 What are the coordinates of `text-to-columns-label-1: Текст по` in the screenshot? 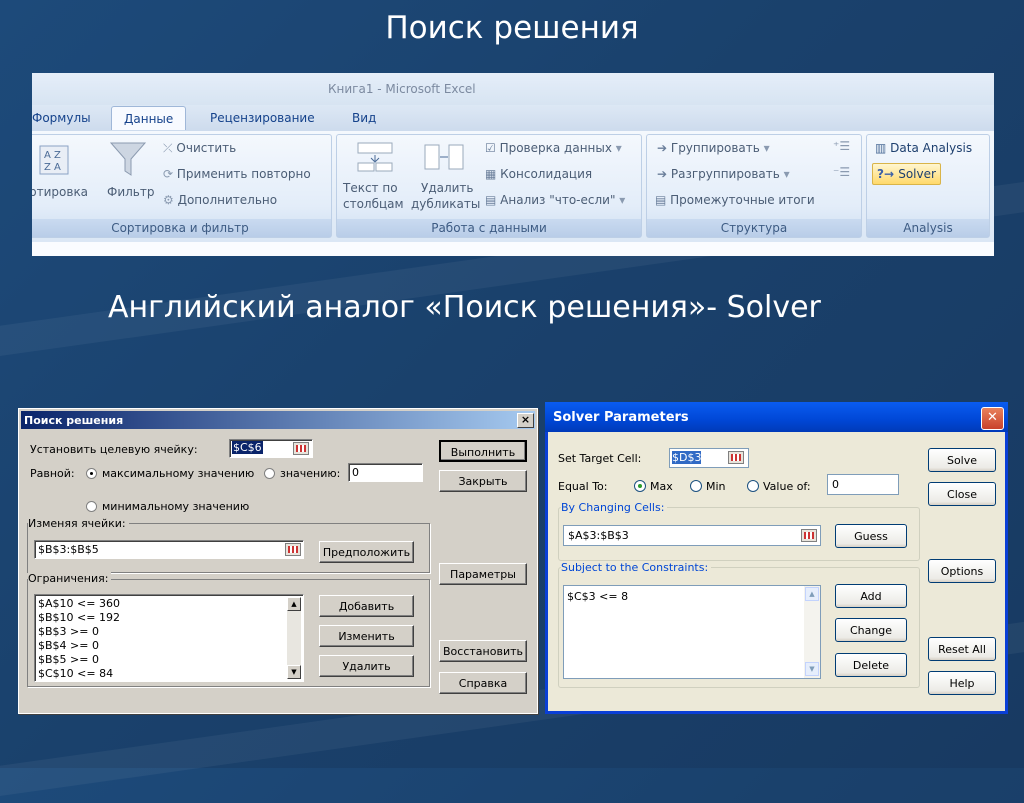 It's located at (370, 188).